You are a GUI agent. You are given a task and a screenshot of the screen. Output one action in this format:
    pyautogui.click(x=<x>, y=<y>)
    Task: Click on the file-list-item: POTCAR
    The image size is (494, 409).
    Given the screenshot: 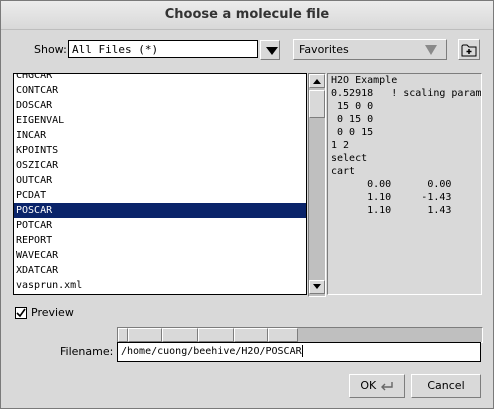 What is the action you would take?
    pyautogui.click(x=160, y=225)
    